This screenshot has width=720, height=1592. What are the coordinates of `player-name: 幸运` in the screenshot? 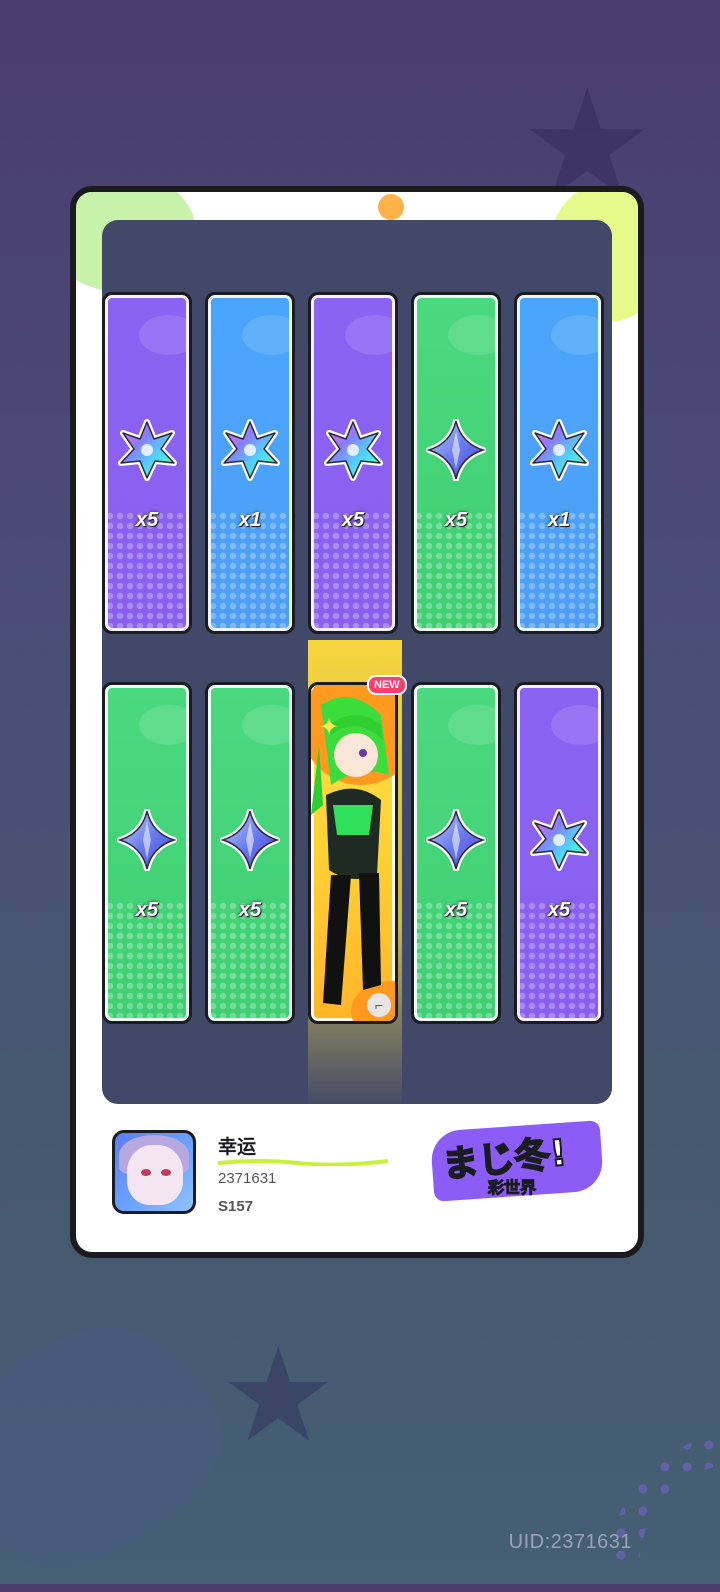 It's located at (237, 1147).